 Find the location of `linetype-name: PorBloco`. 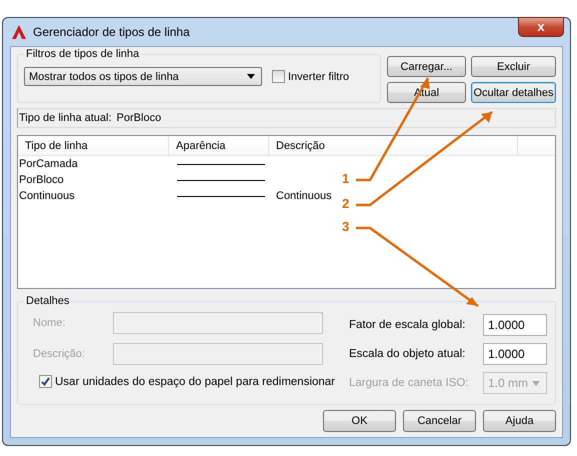

linetype-name: PorBloco is located at coordinates (41, 180).